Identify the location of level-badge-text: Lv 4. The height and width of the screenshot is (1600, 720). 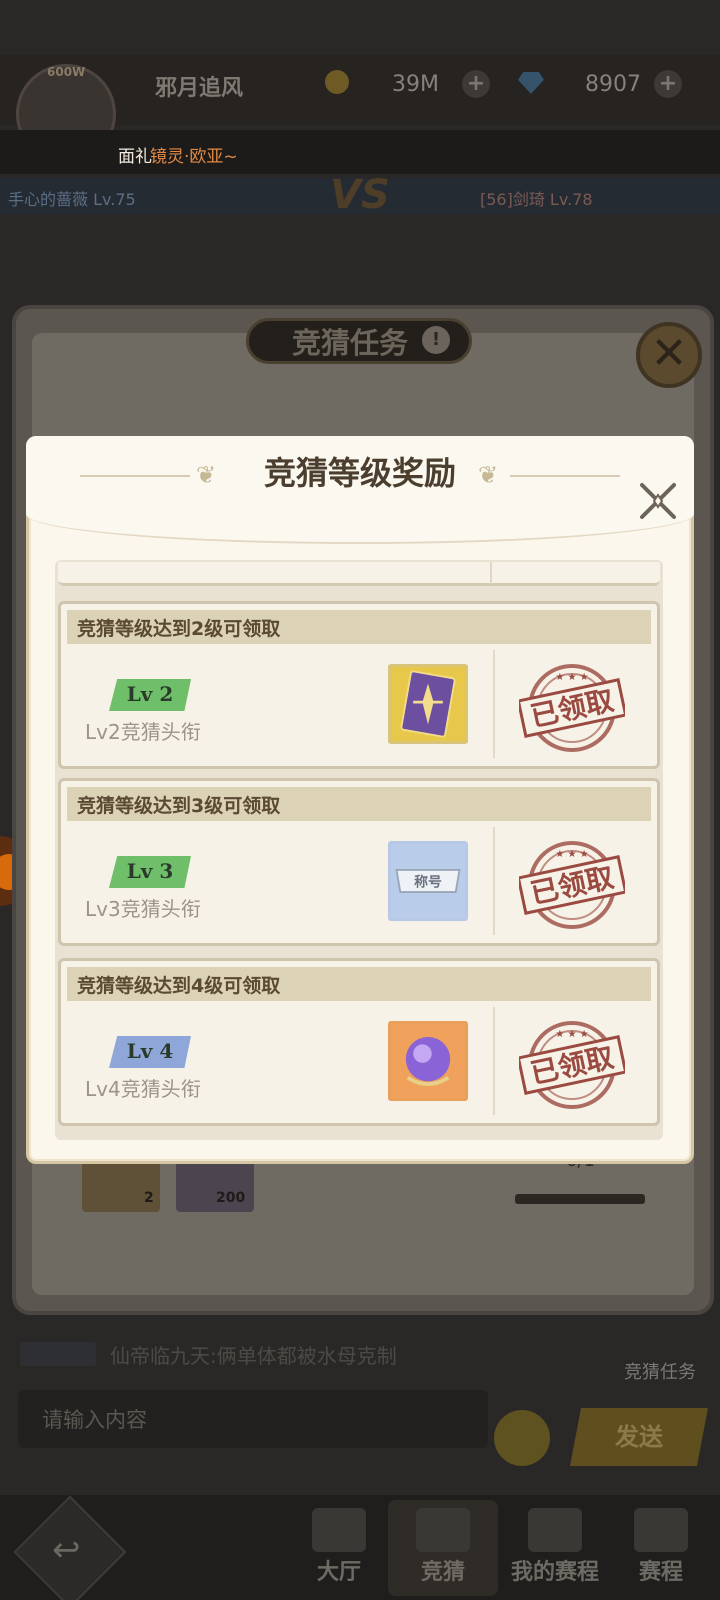
(150, 1051).